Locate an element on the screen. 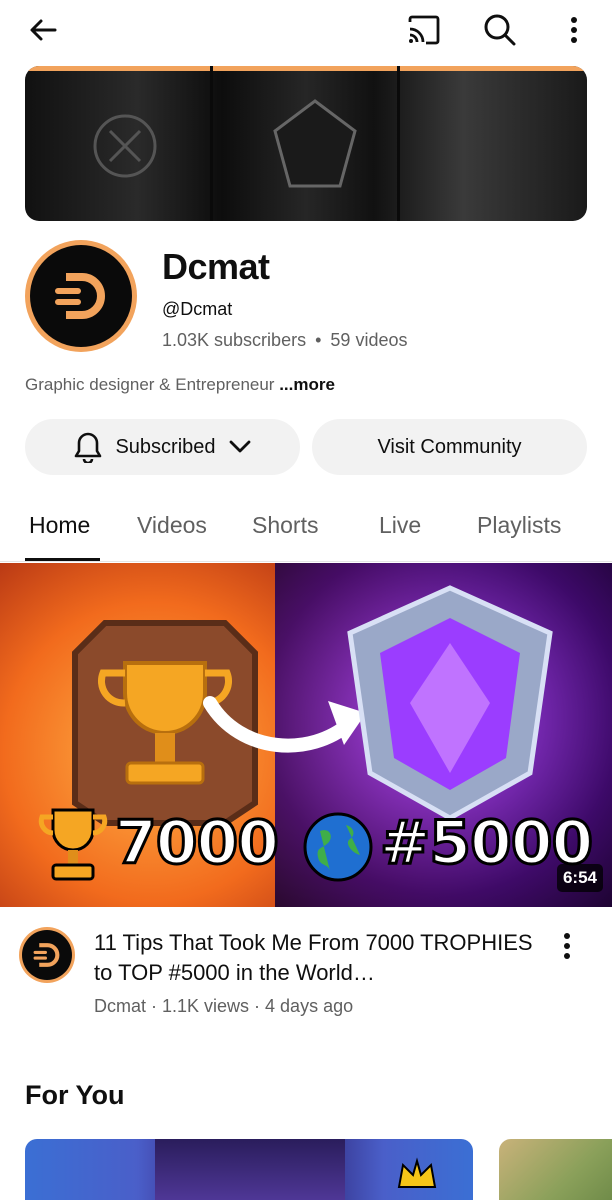 The height and width of the screenshot is (1200, 612). tab-shorts: Shorts is located at coordinates (285, 525).